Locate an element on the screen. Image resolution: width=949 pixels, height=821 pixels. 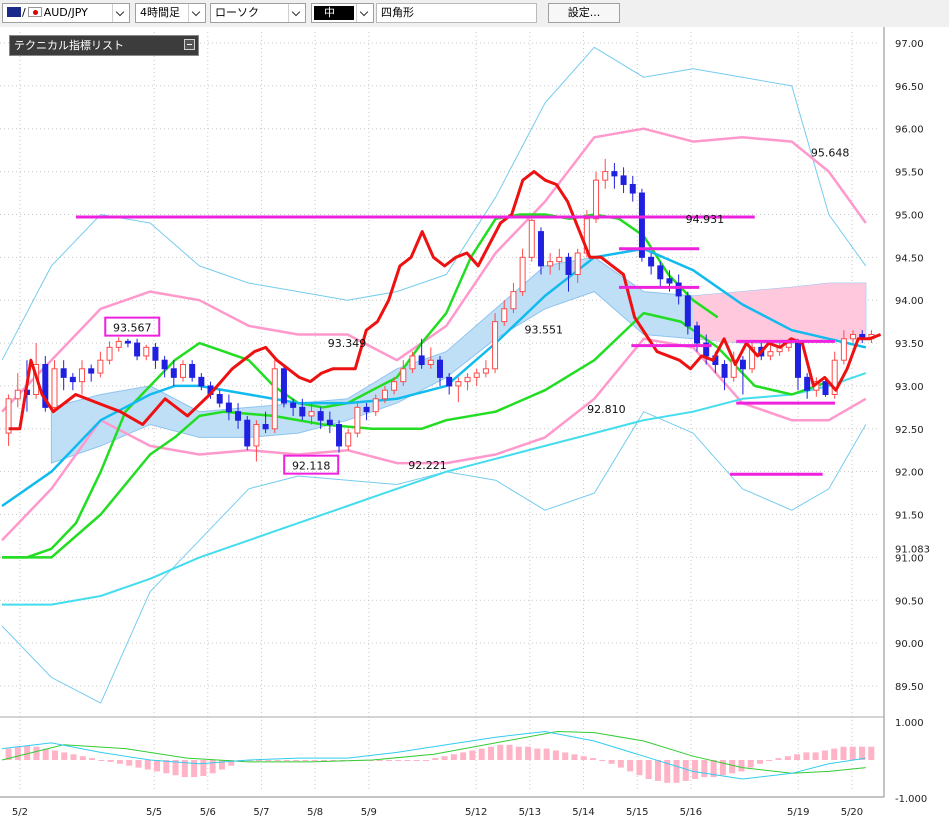
date-tick-label: 5/9 is located at coordinates (369, 812).